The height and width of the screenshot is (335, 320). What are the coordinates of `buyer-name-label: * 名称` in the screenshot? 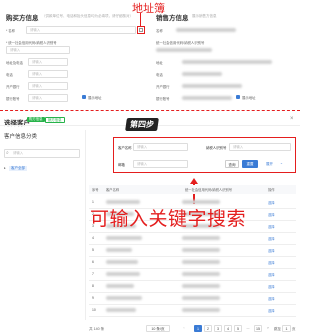 It's located at (11, 31).